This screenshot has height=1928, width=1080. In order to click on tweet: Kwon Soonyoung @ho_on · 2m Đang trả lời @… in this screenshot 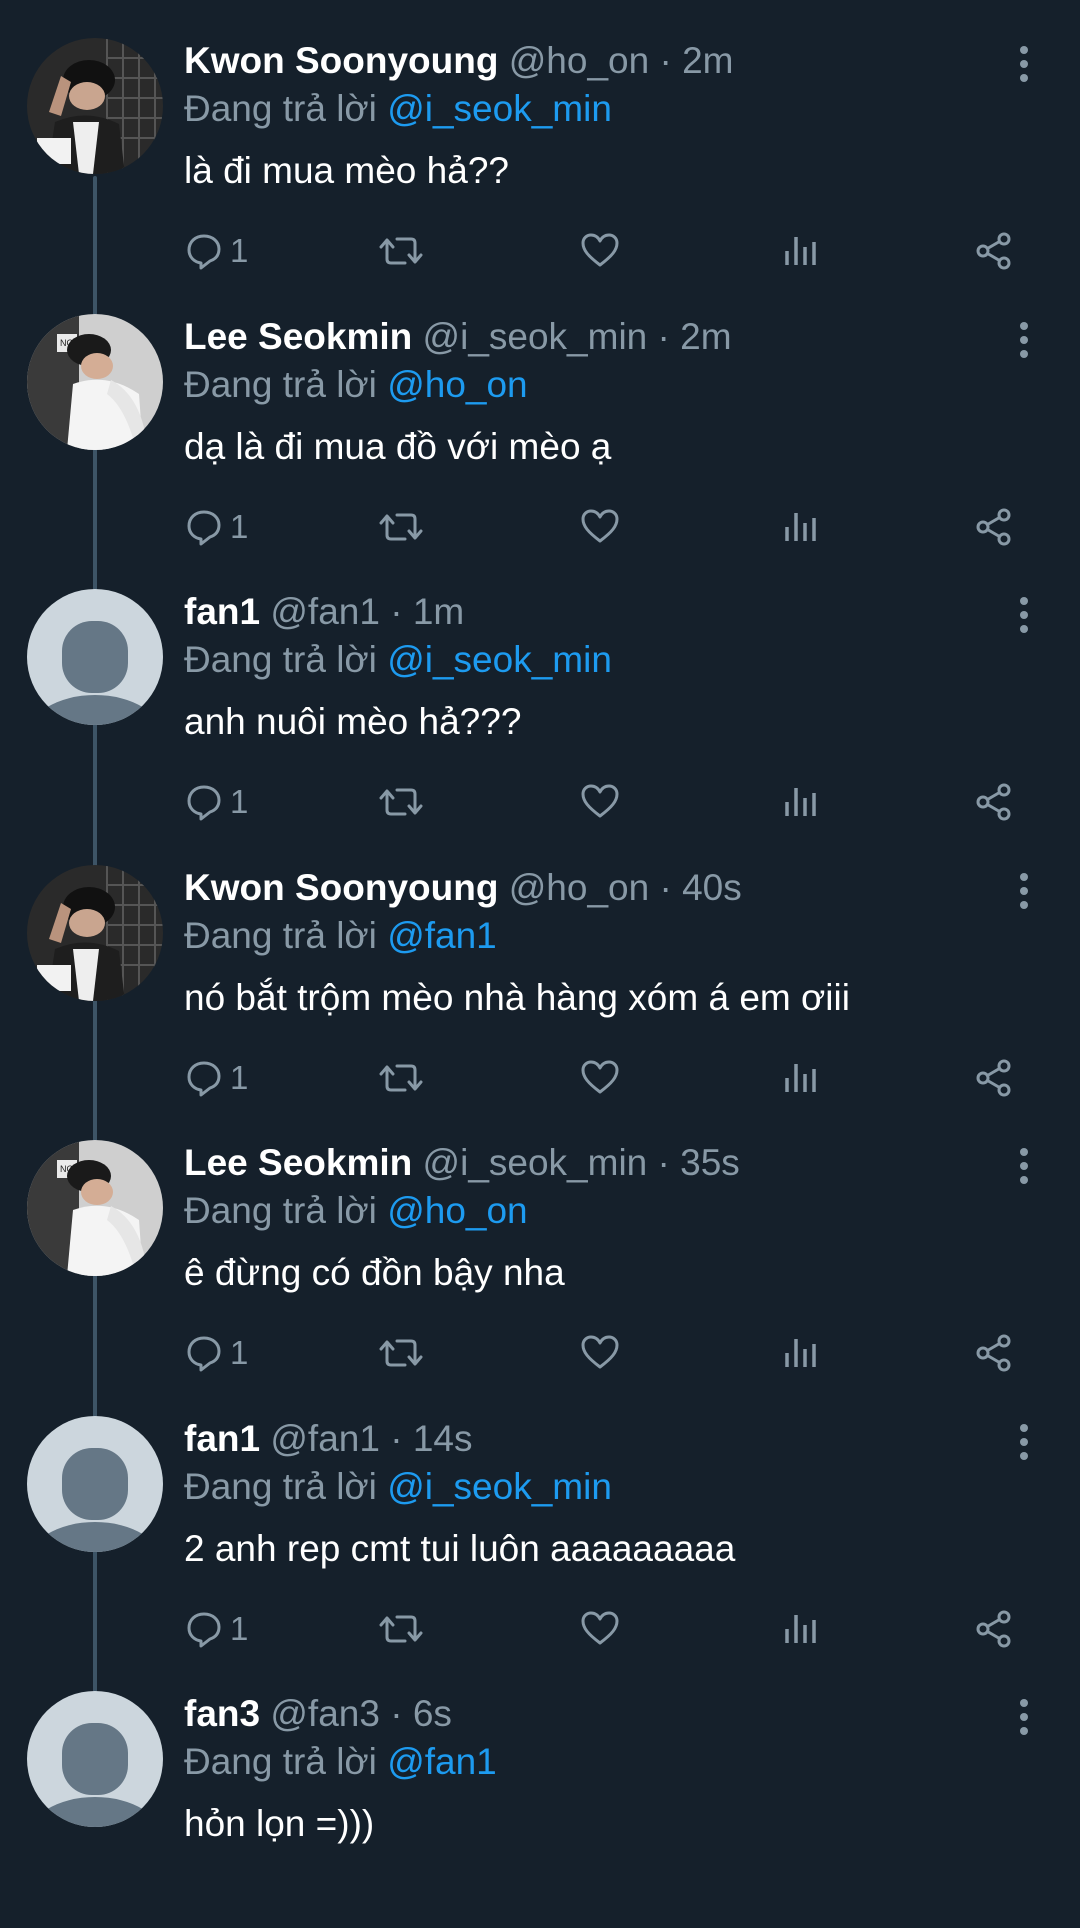, I will do `click(540, 137)`.